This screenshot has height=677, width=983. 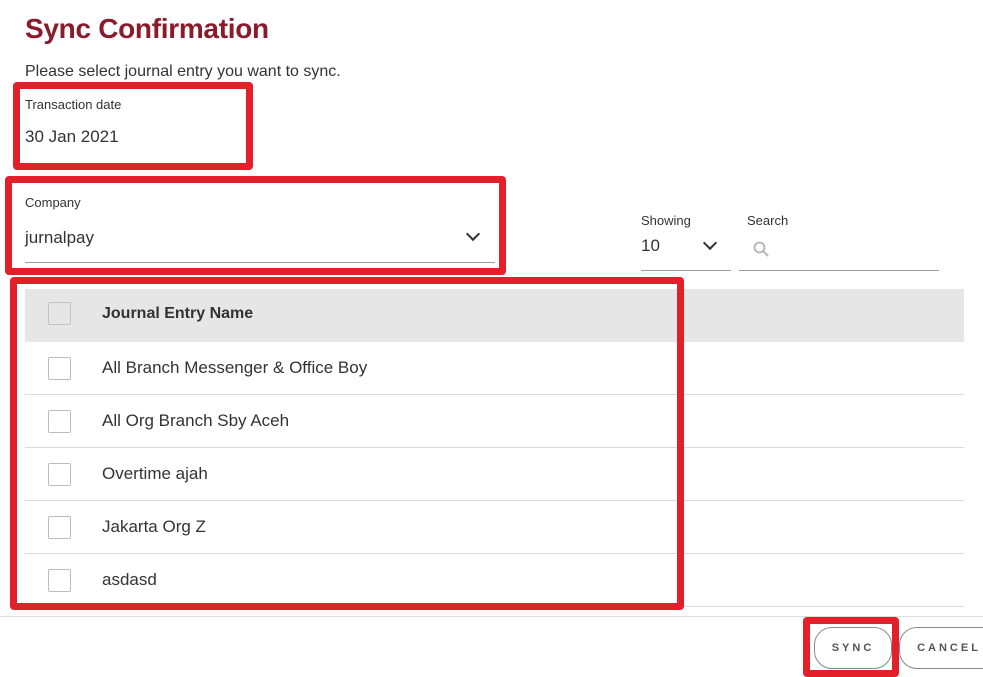 I want to click on journal-entry-name: All Branch Messenger & Office Boy, so click(x=235, y=367).